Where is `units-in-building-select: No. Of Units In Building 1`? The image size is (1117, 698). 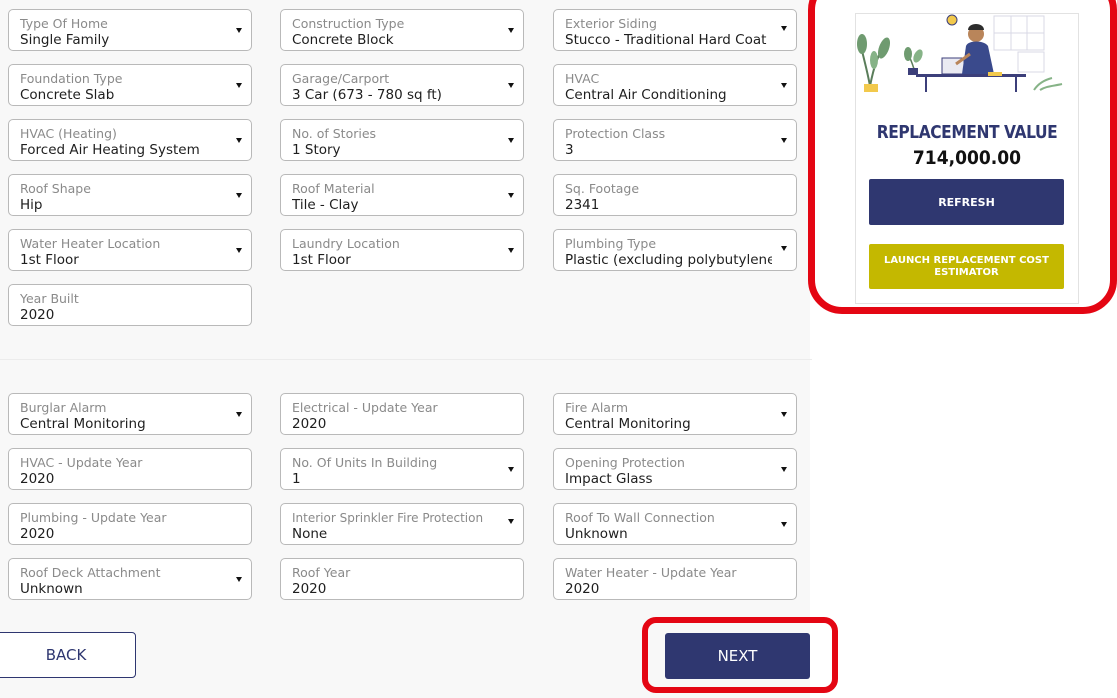
units-in-building-select: No. Of Units In Building 1 is located at coordinates (402, 469).